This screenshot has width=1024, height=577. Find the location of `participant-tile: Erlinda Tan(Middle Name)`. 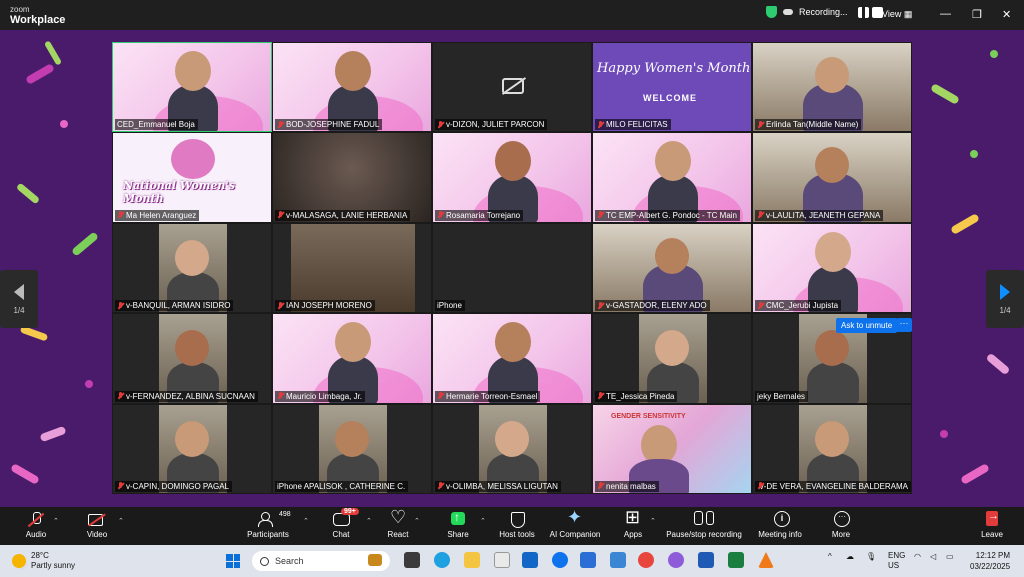

participant-tile: Erlinda Tan(Middle Name) is located at coordinates (832, 87).